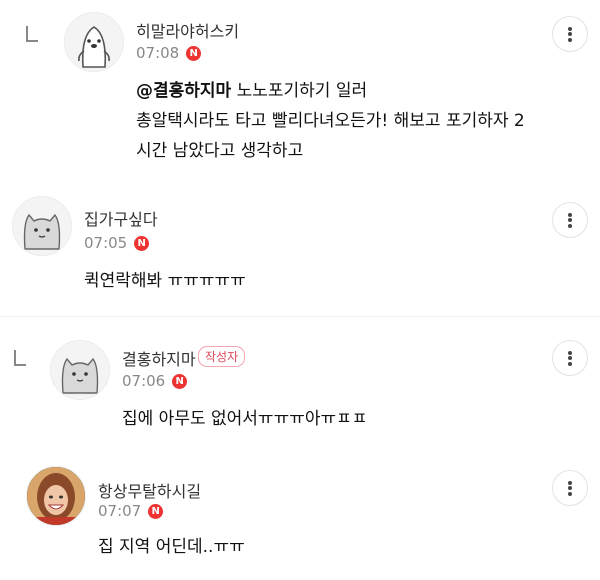 The height and width of the screenshot is (580, 600). I want to click on comment-time: 07:08 N, so click(169, 53).